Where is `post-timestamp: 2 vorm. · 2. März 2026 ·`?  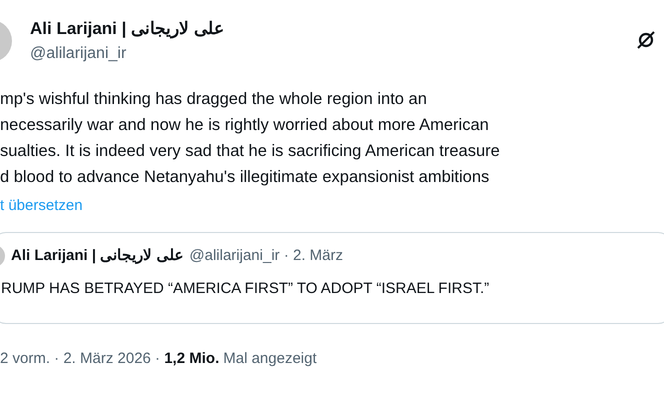
post-timestamp: 2 vorm. · 2. März 2026 · is located at coordinates (82, 359).